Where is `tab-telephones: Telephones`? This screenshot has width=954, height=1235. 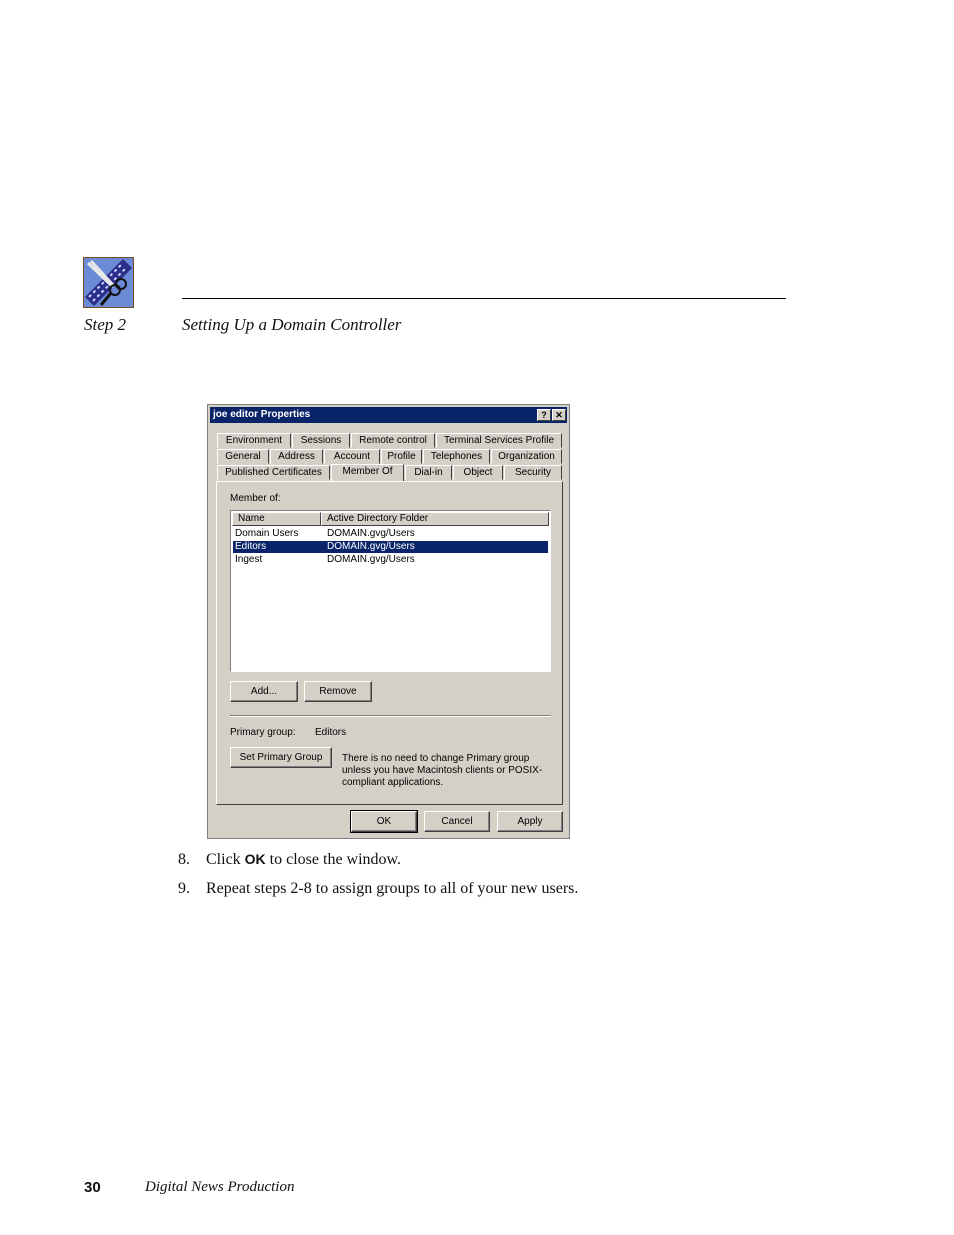
tab-telephones: Telephones is located at coordinates (456, 456).